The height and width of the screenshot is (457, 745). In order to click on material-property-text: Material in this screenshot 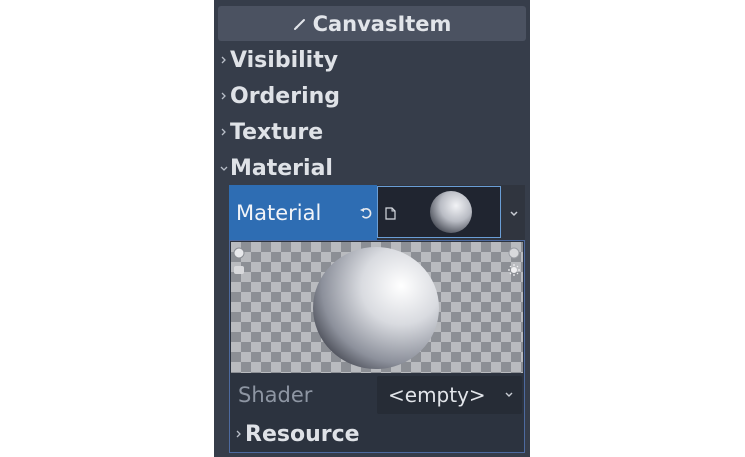, I will do `click(279, 212)`.